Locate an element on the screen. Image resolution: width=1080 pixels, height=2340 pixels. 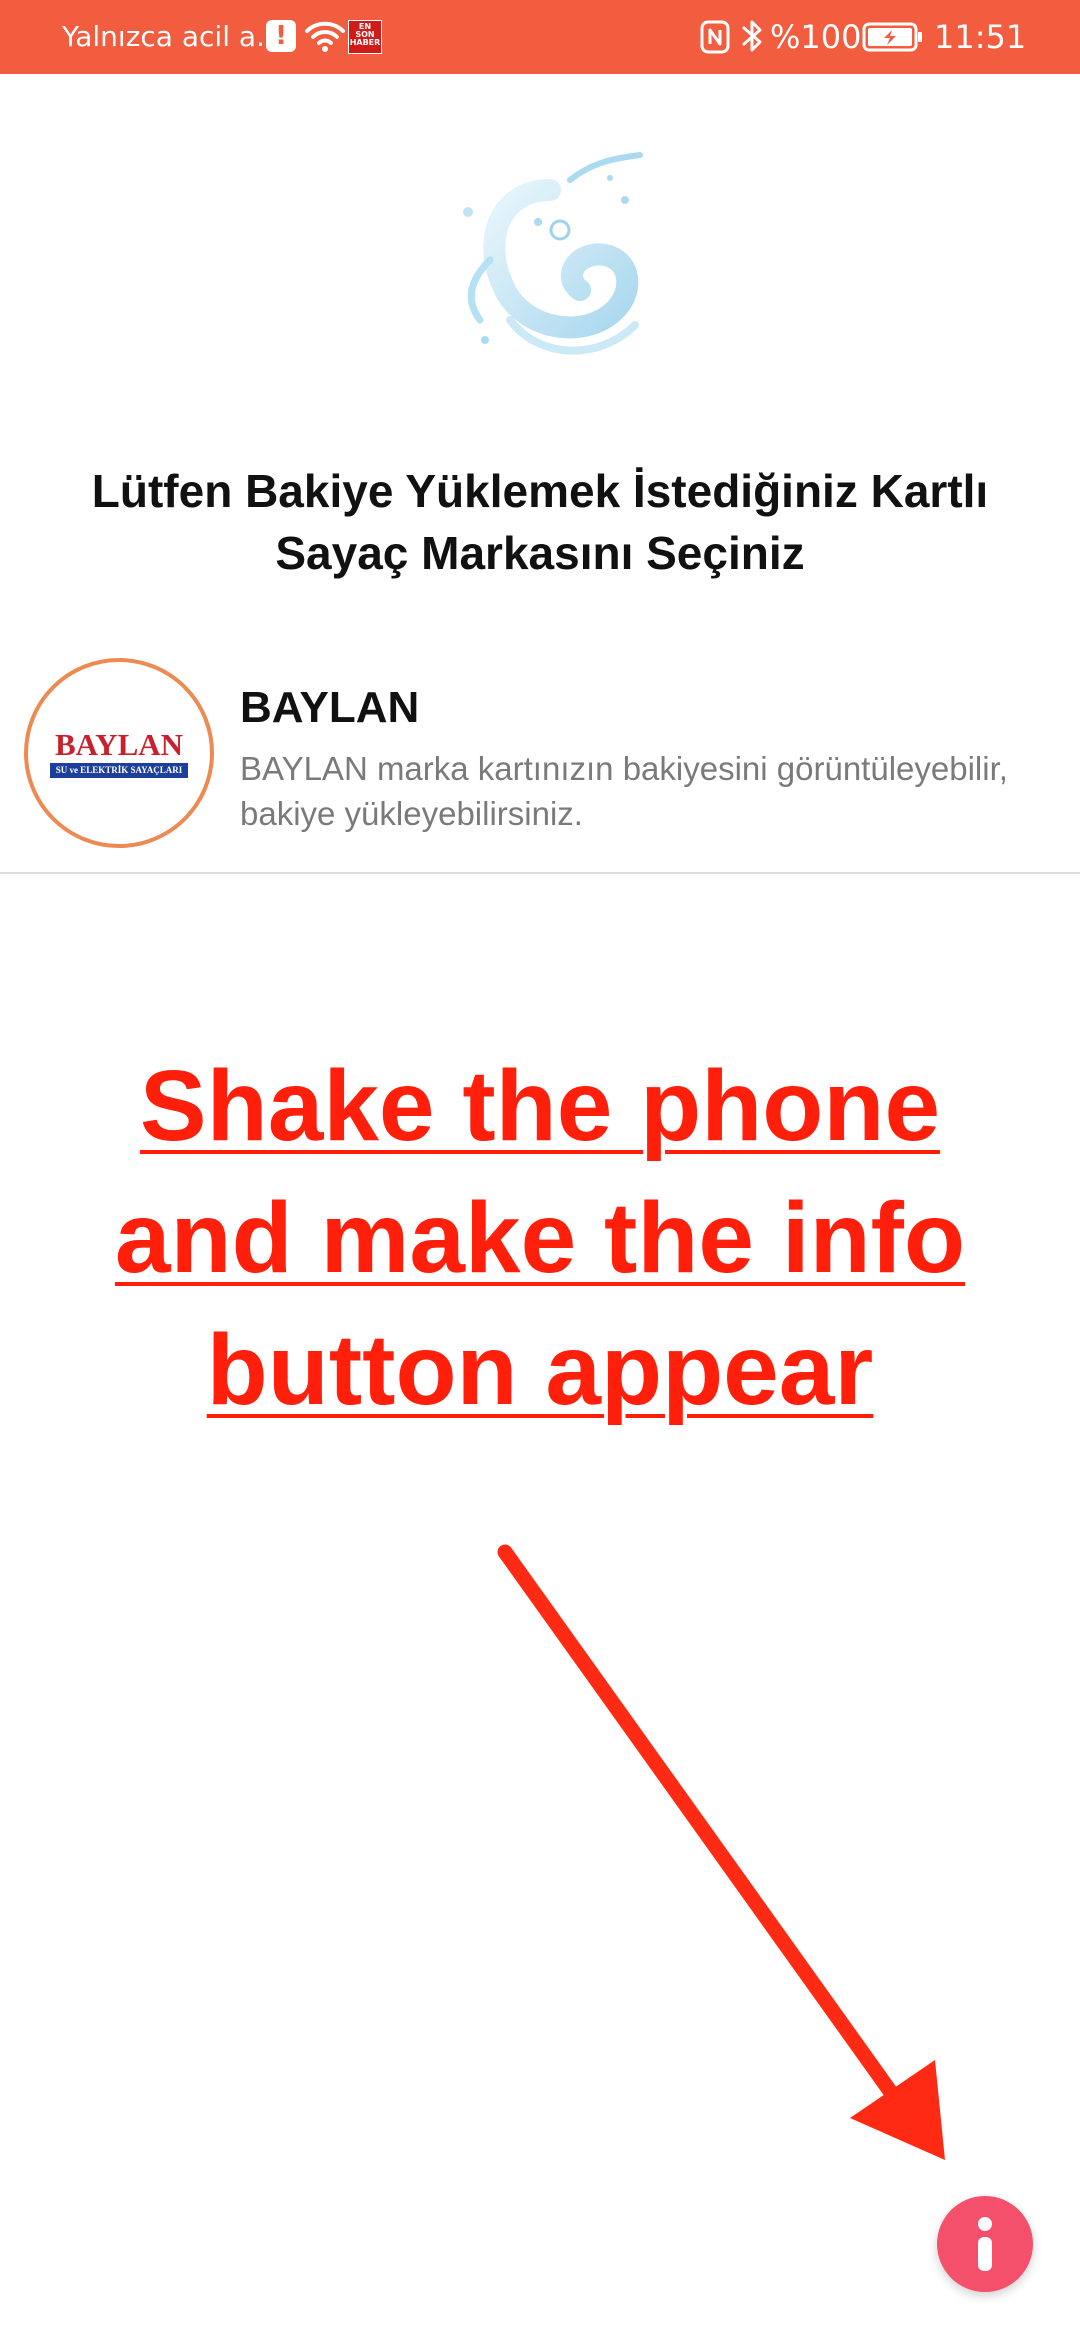
battery-percent: %100 is located at coordinates (816, 37).